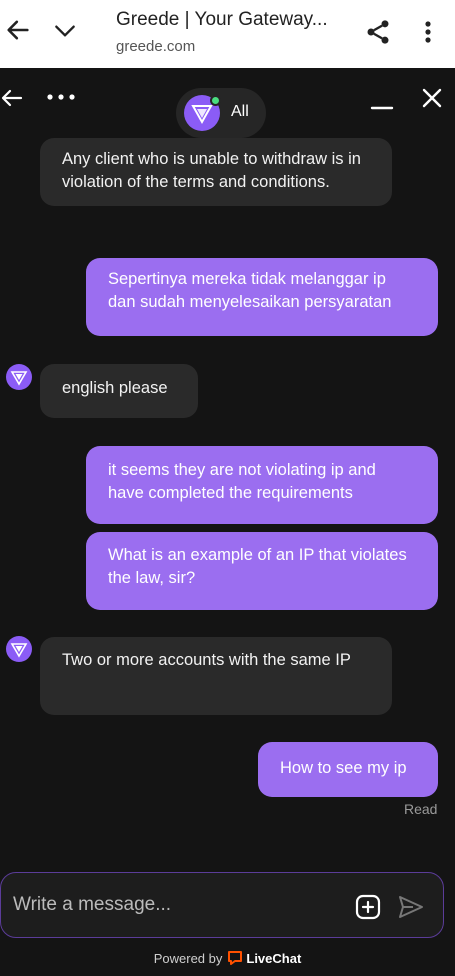 This screenshot has width=455, height=976. Describe the element at coordinates (65, 31) in the screenshot. I see `chevron-down-icon` at that location.